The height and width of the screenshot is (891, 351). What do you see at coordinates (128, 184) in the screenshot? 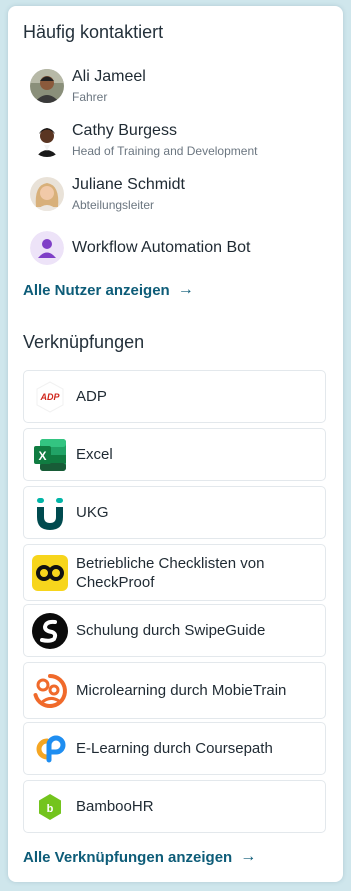
I see `contact-name: Juliane Schmidt` at bounding box center [128, 184].